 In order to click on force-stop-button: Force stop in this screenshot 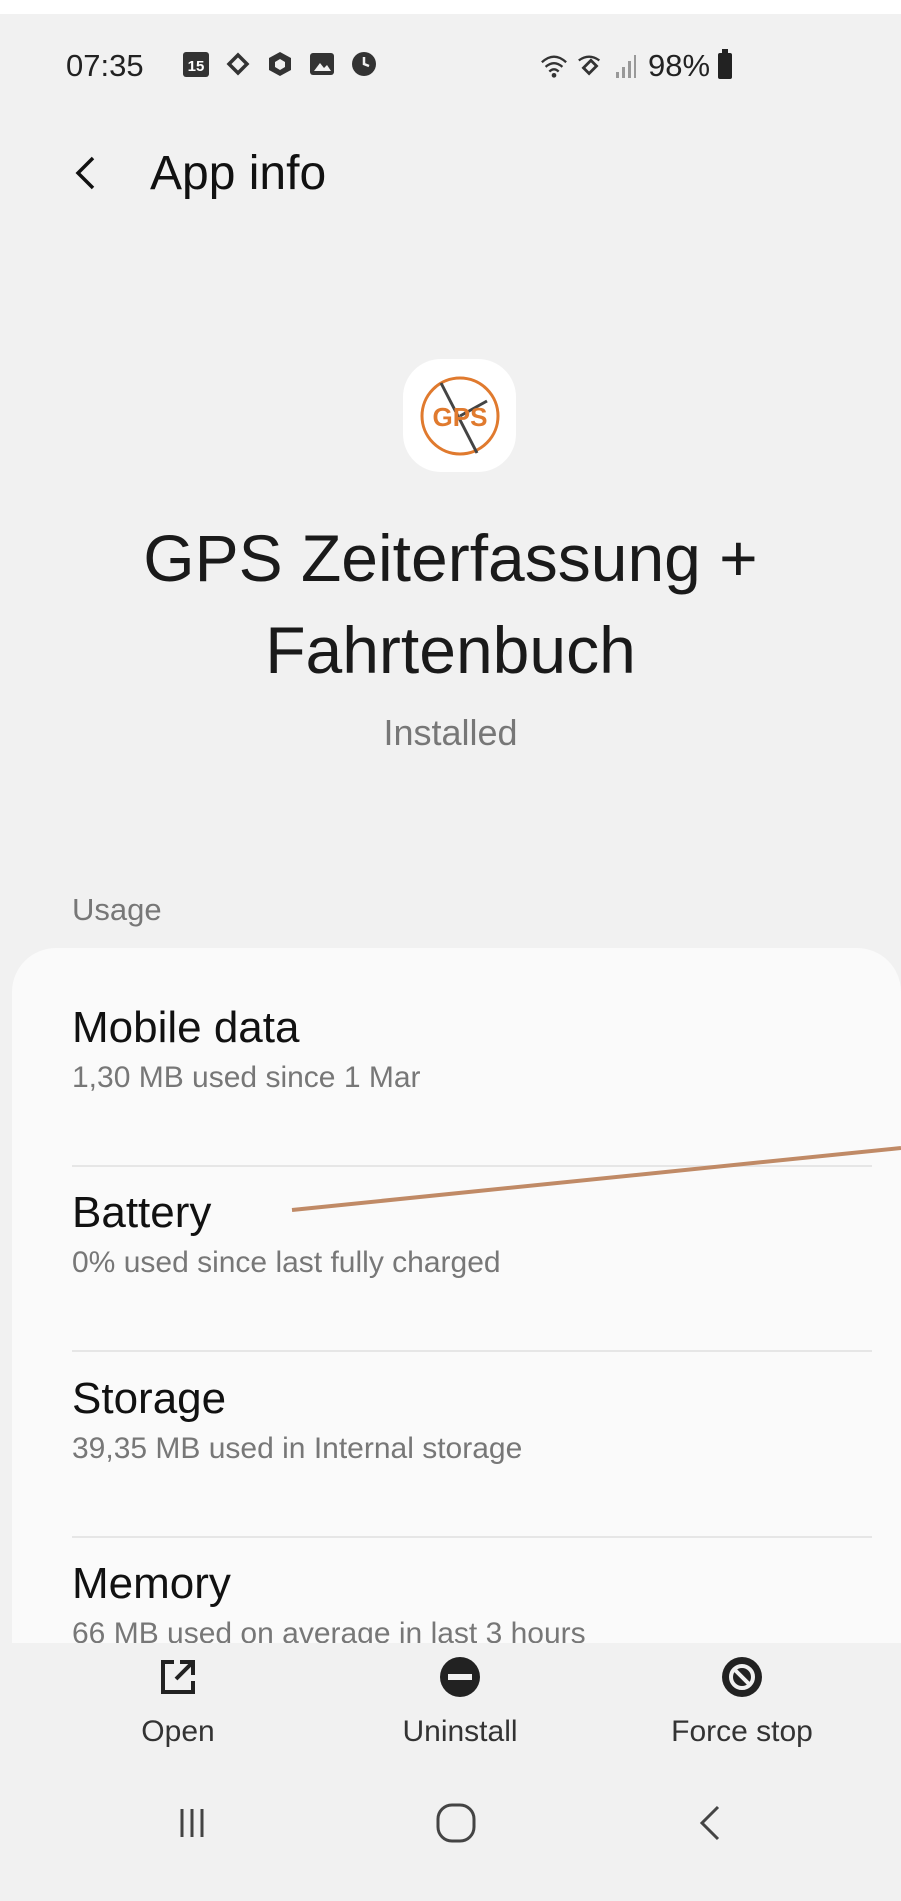, I will do `click(742, 1702)`.